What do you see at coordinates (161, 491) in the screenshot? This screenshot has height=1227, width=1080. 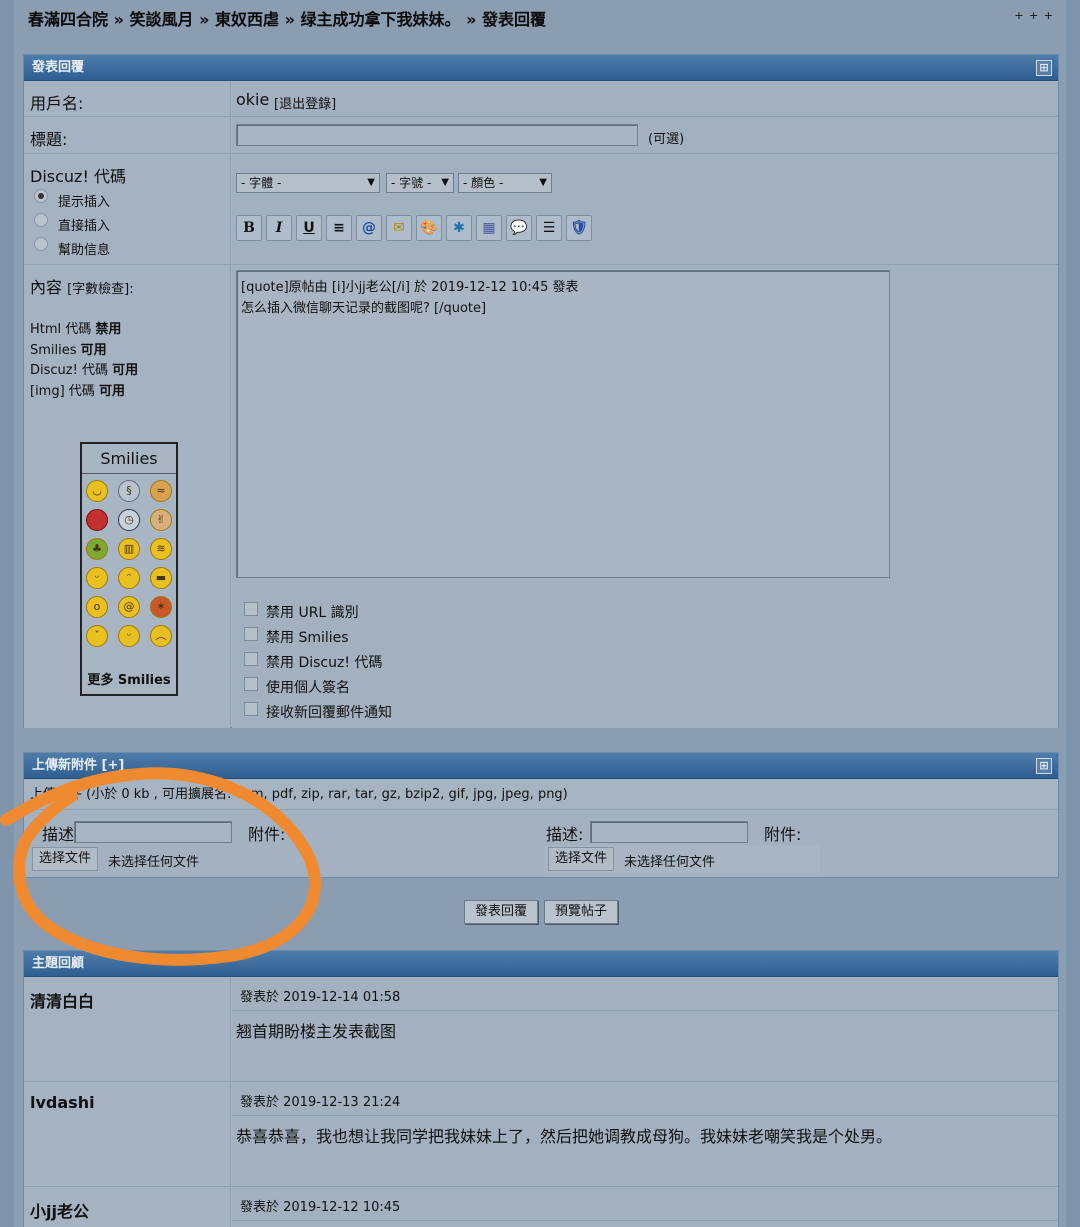 I see `handshake-icon: ≈` at bounding box center [161, 491].